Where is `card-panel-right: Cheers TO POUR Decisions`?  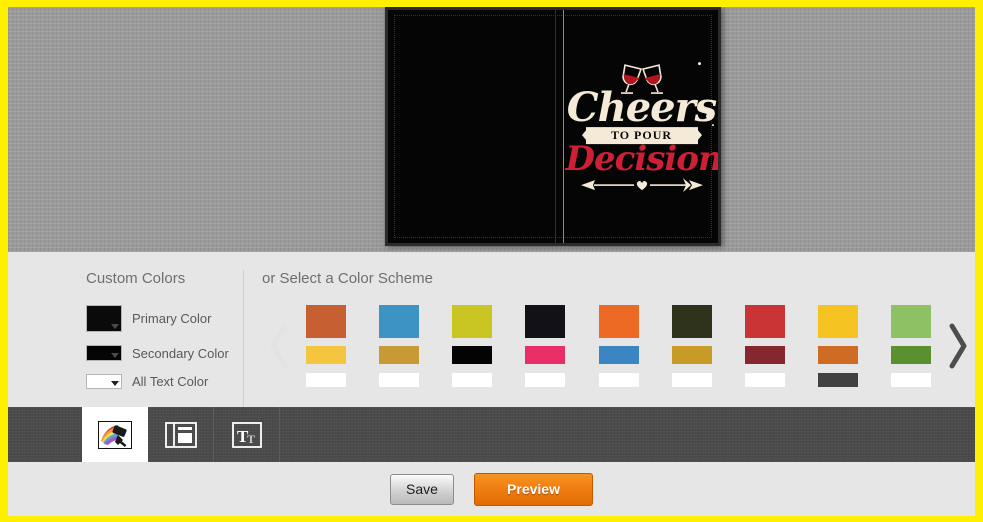
card-panel-right: Cheers TO POUR Decisions is located at coordinates (641, 126).